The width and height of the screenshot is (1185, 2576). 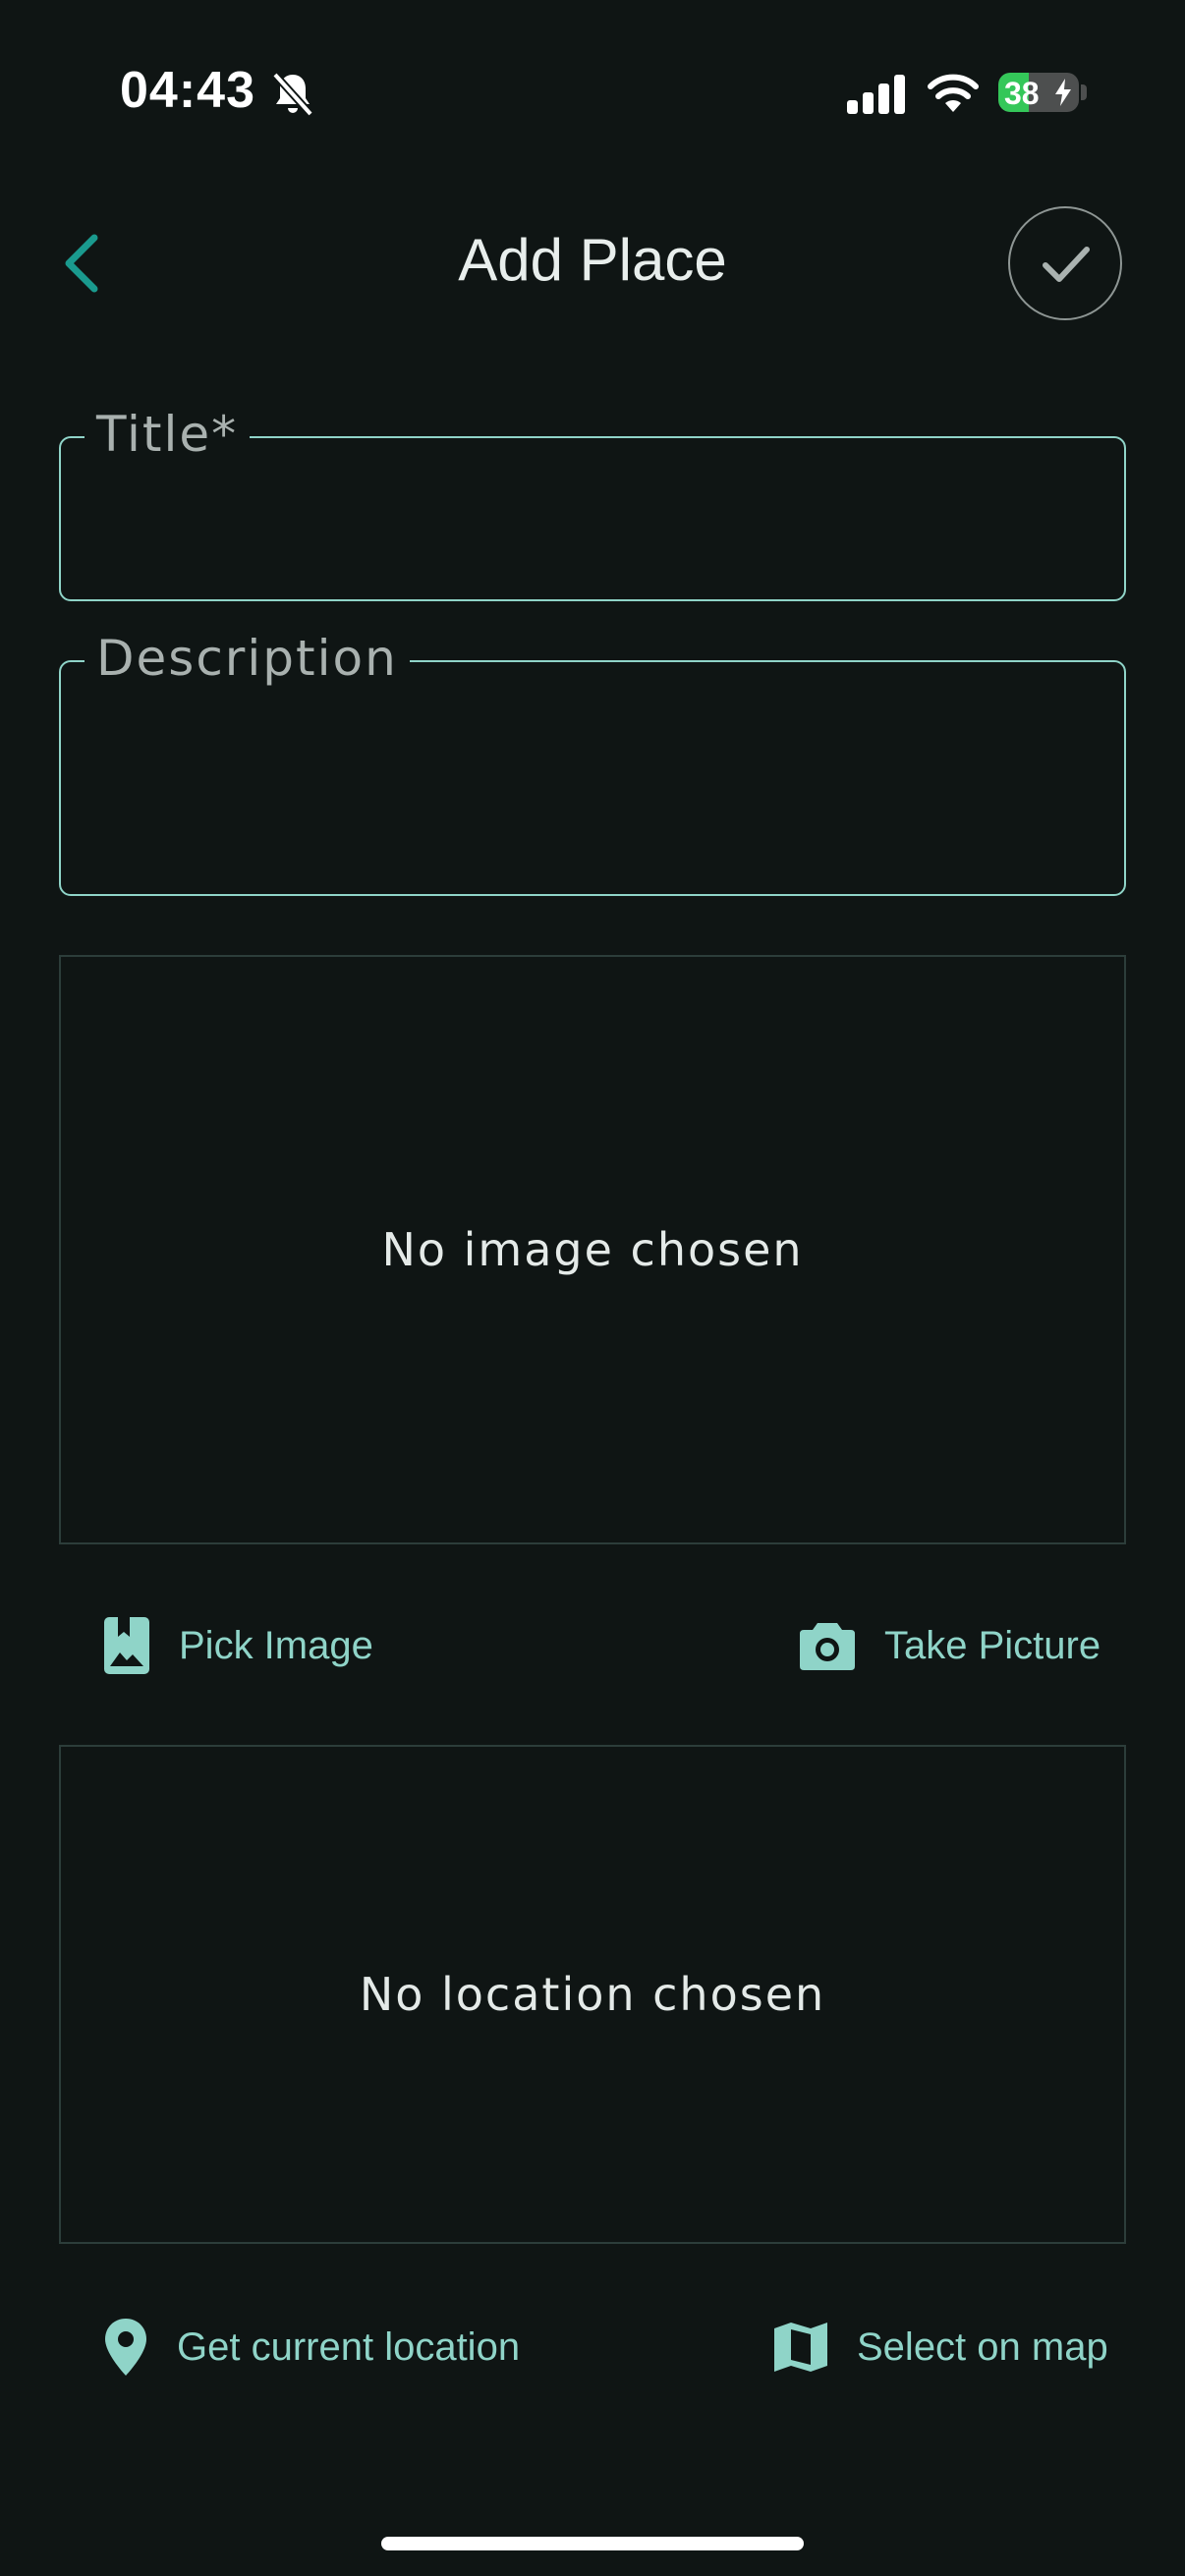 What do you see at coordinates (126, 2347) in the screenshot?
I see `location-pin-icon` at bounding box center [126, 2347].